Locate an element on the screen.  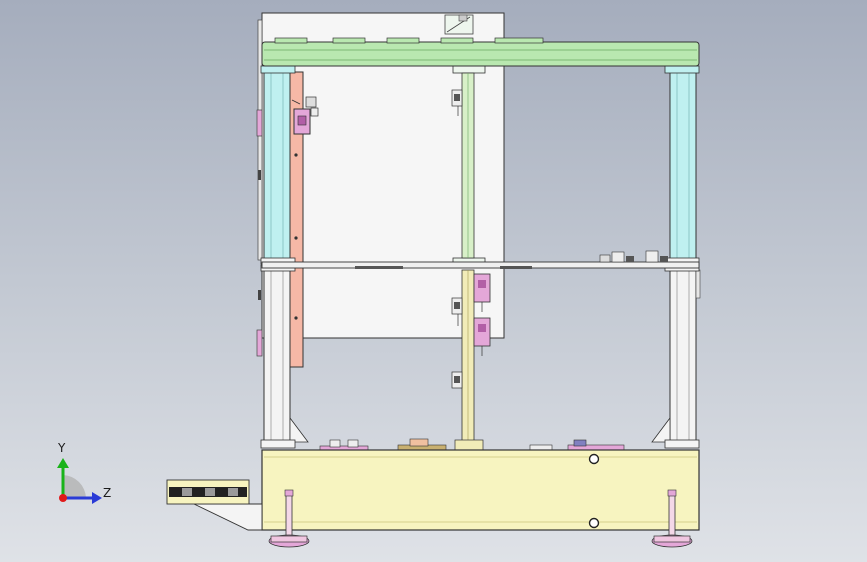
y-axis-label: Y is located at coordinates (62, 448).